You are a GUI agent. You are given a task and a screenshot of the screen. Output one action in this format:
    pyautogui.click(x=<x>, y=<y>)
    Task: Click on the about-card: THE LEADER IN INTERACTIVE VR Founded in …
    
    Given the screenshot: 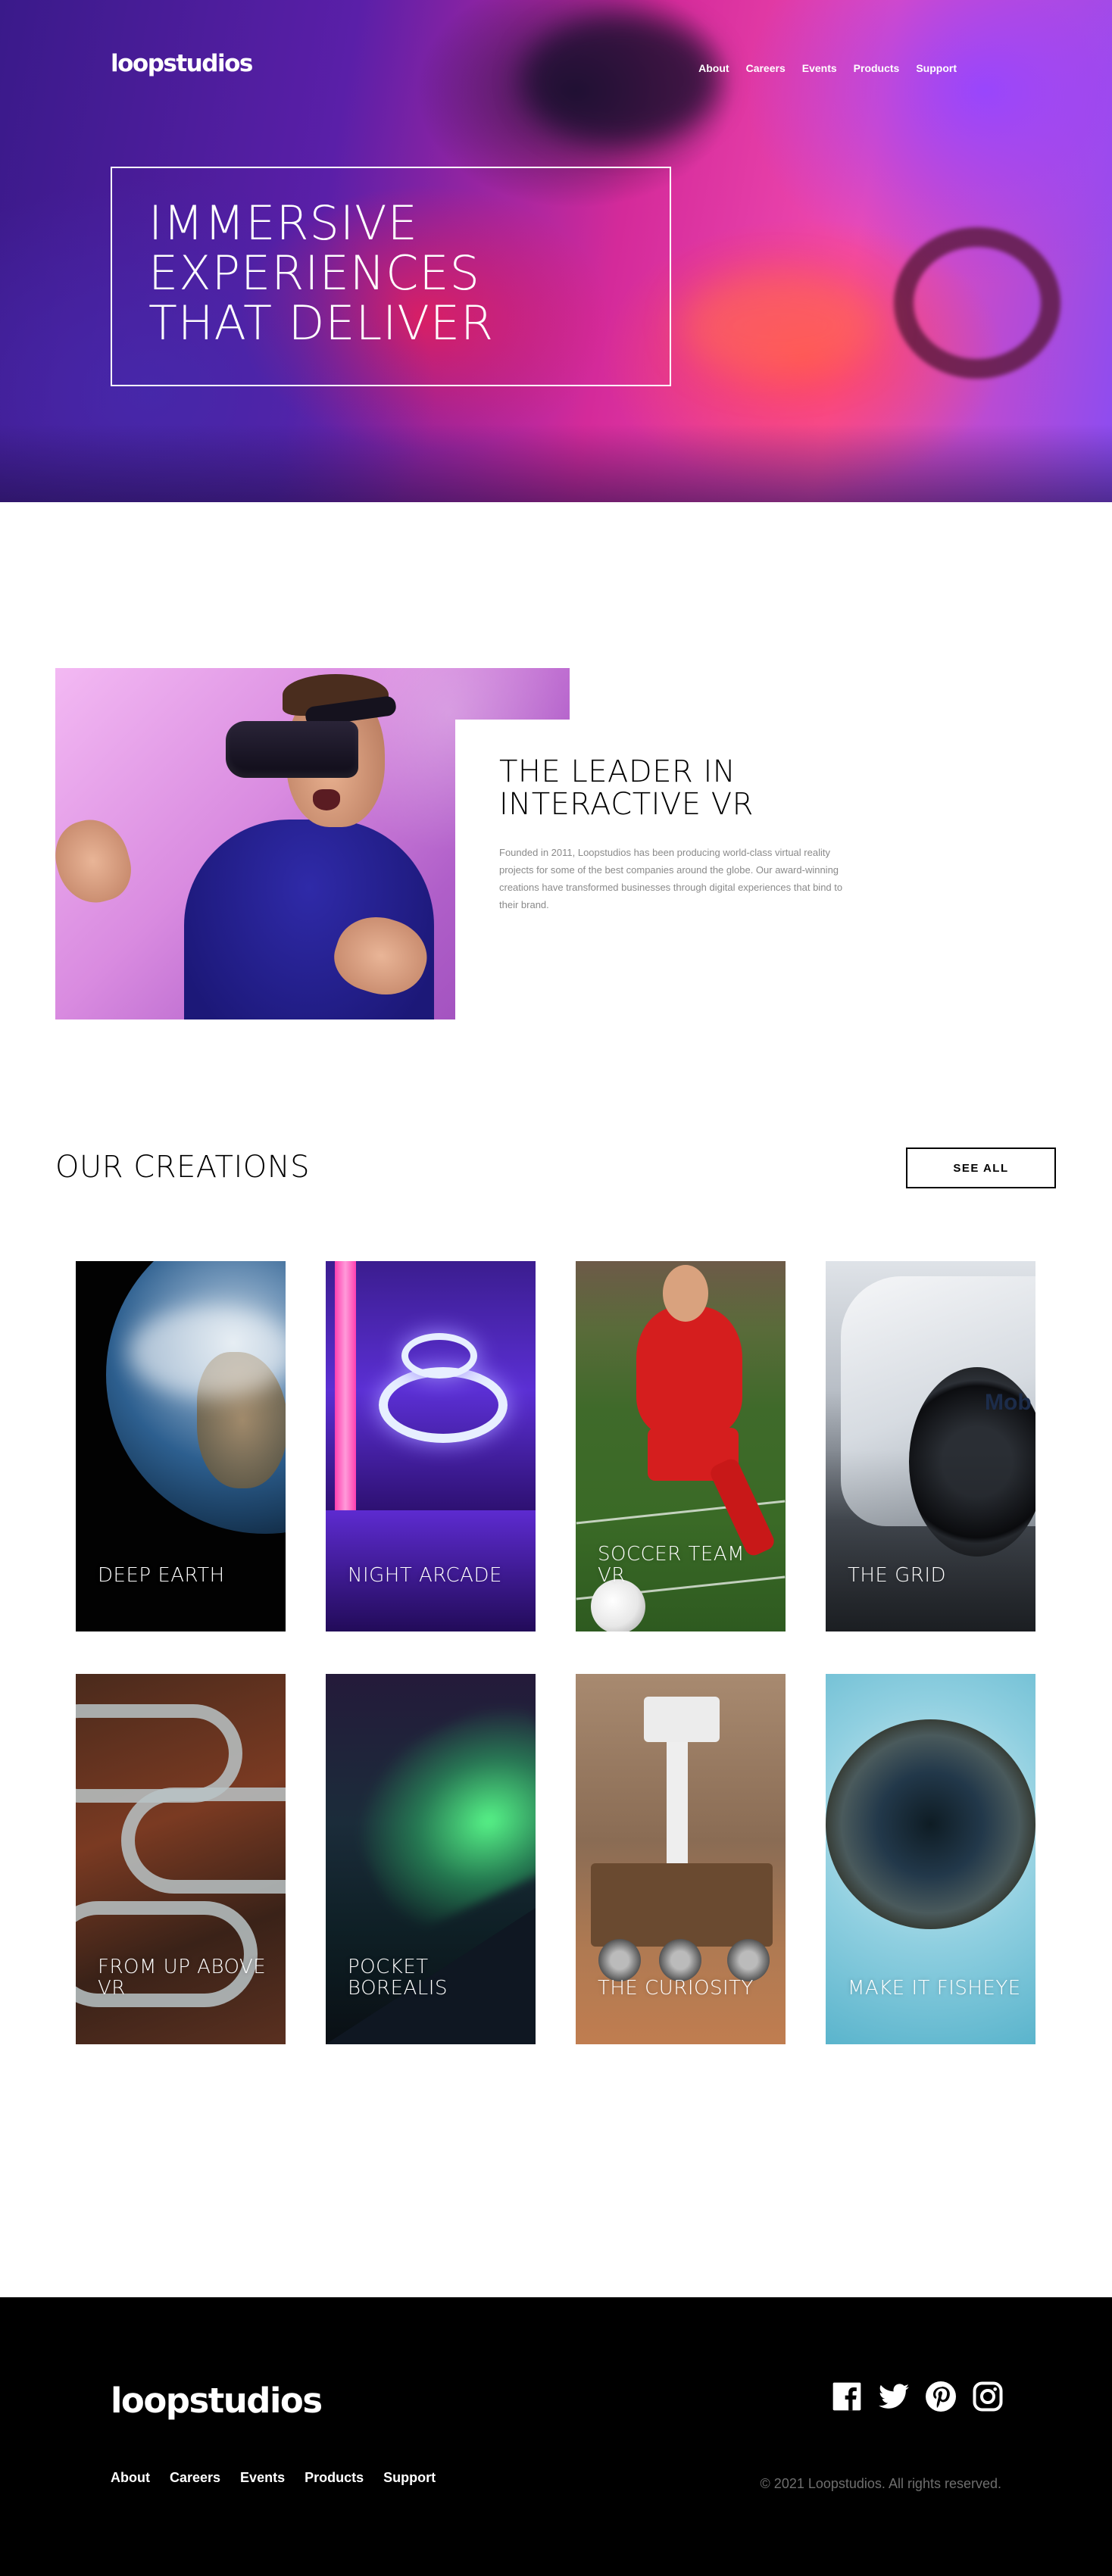 What is the action you would take?
    pyautogui.click(x=665, y=872)
    